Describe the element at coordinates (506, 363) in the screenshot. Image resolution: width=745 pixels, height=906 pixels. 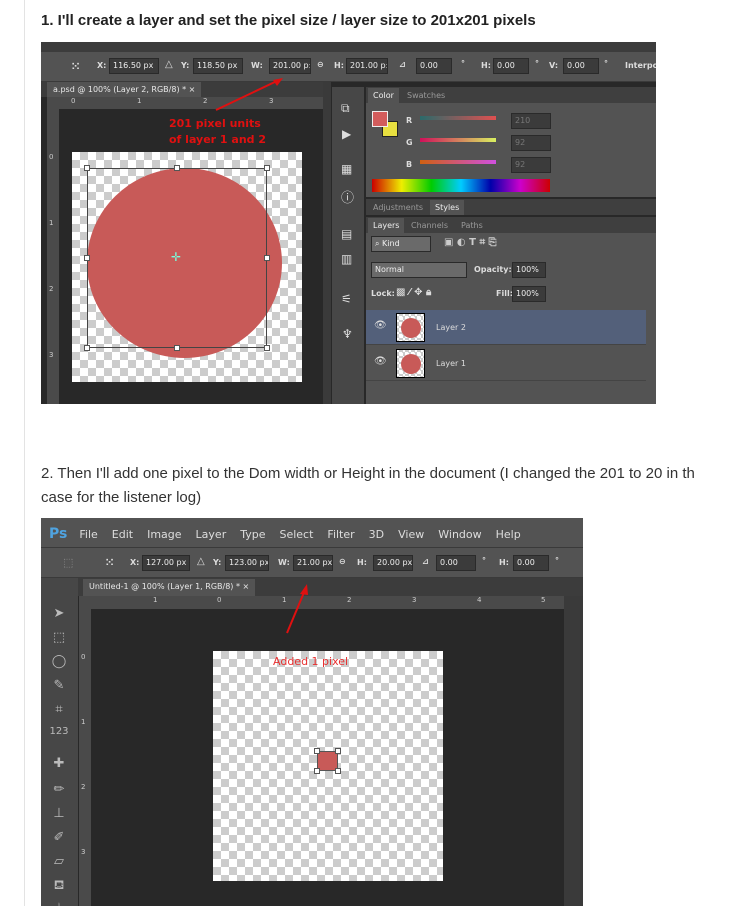
I see `layer-row: 👁︎ Layer 1` at that location.